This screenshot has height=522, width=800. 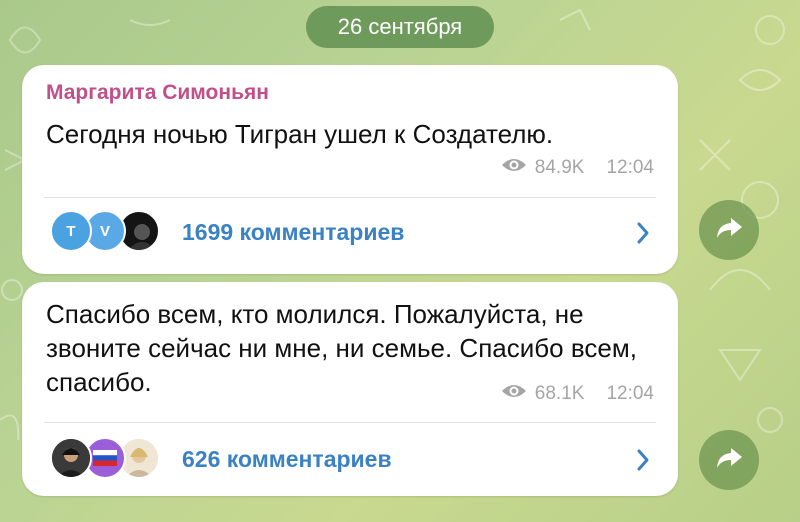 What do you see at coordinates (300, 134) in the screenshot?
I see `message-text: Сегодня ночью Тигран ушел к Создателю.` at bounding box center [300, 134].